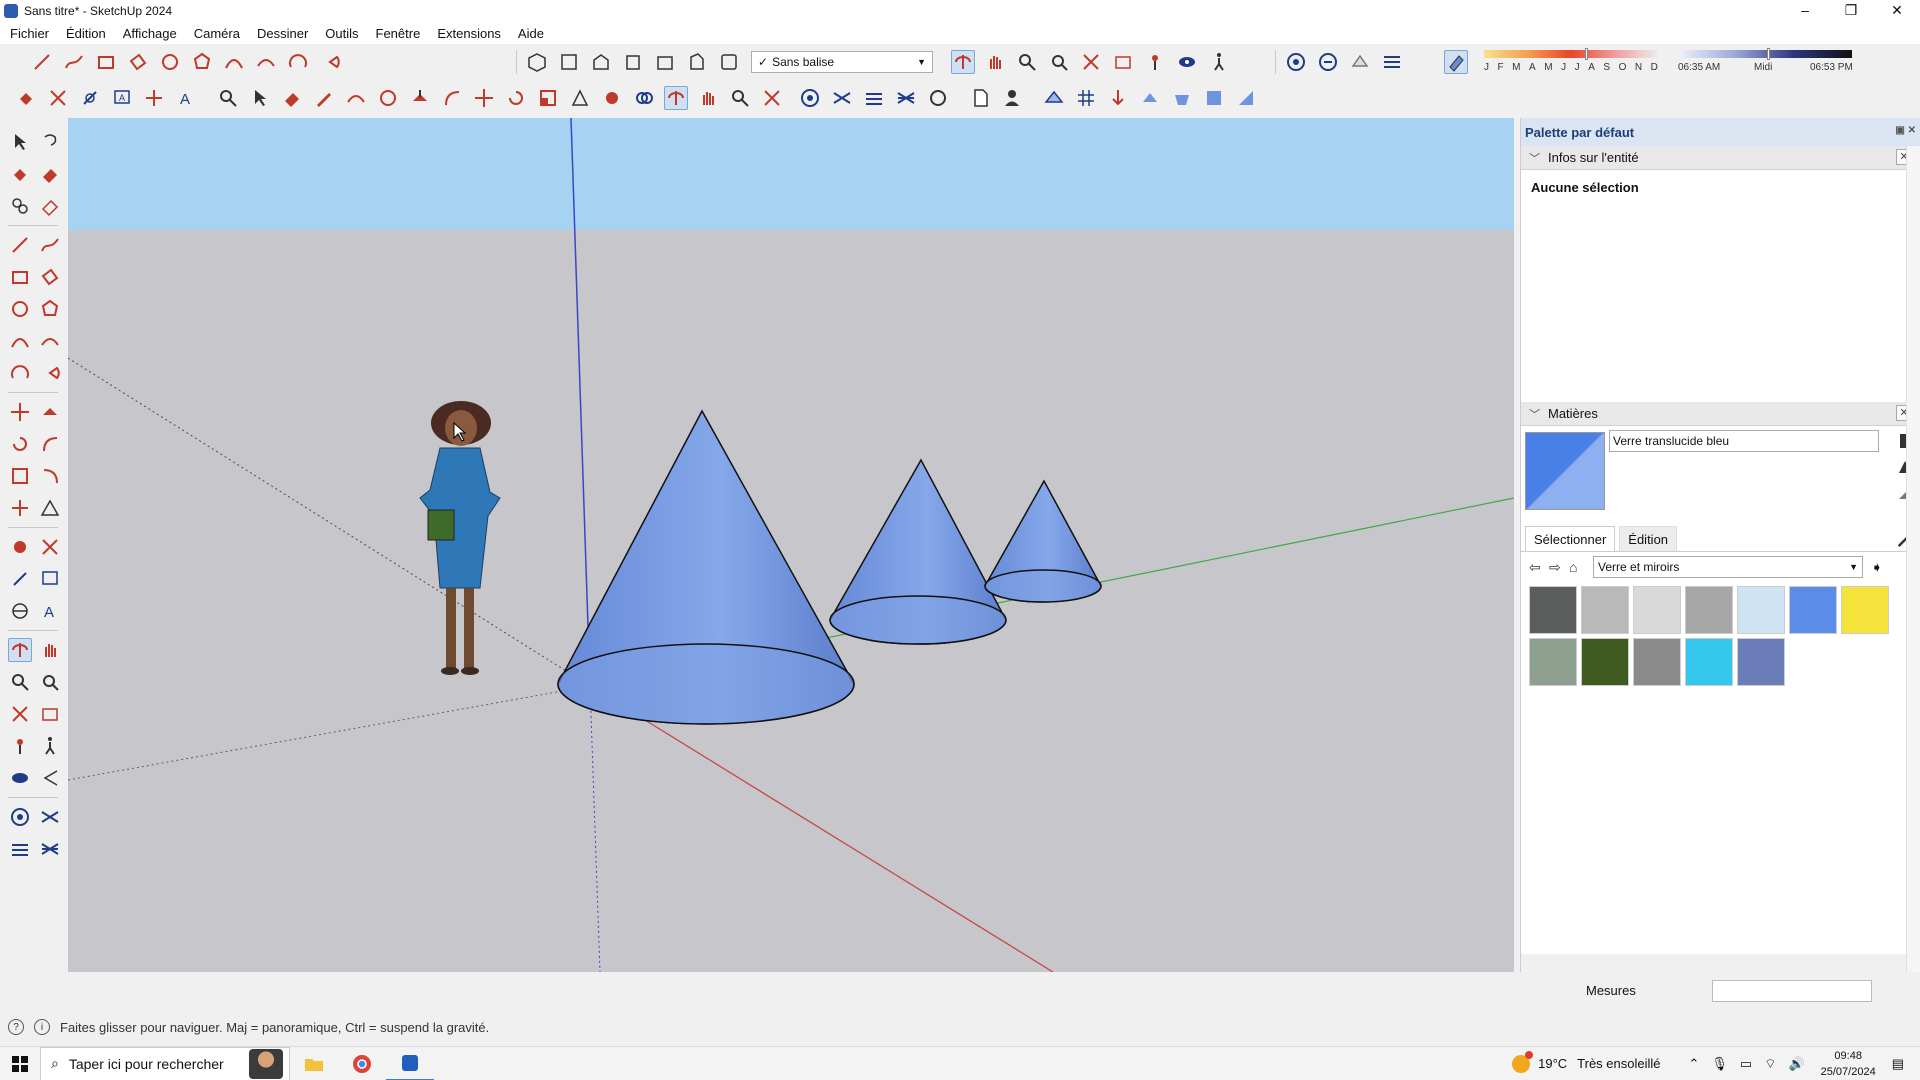  What do you see at coordinates (1796, 1064) in the screenshot?
I see `volume-icon: 🔊` at bounding box center [1796, 1064].